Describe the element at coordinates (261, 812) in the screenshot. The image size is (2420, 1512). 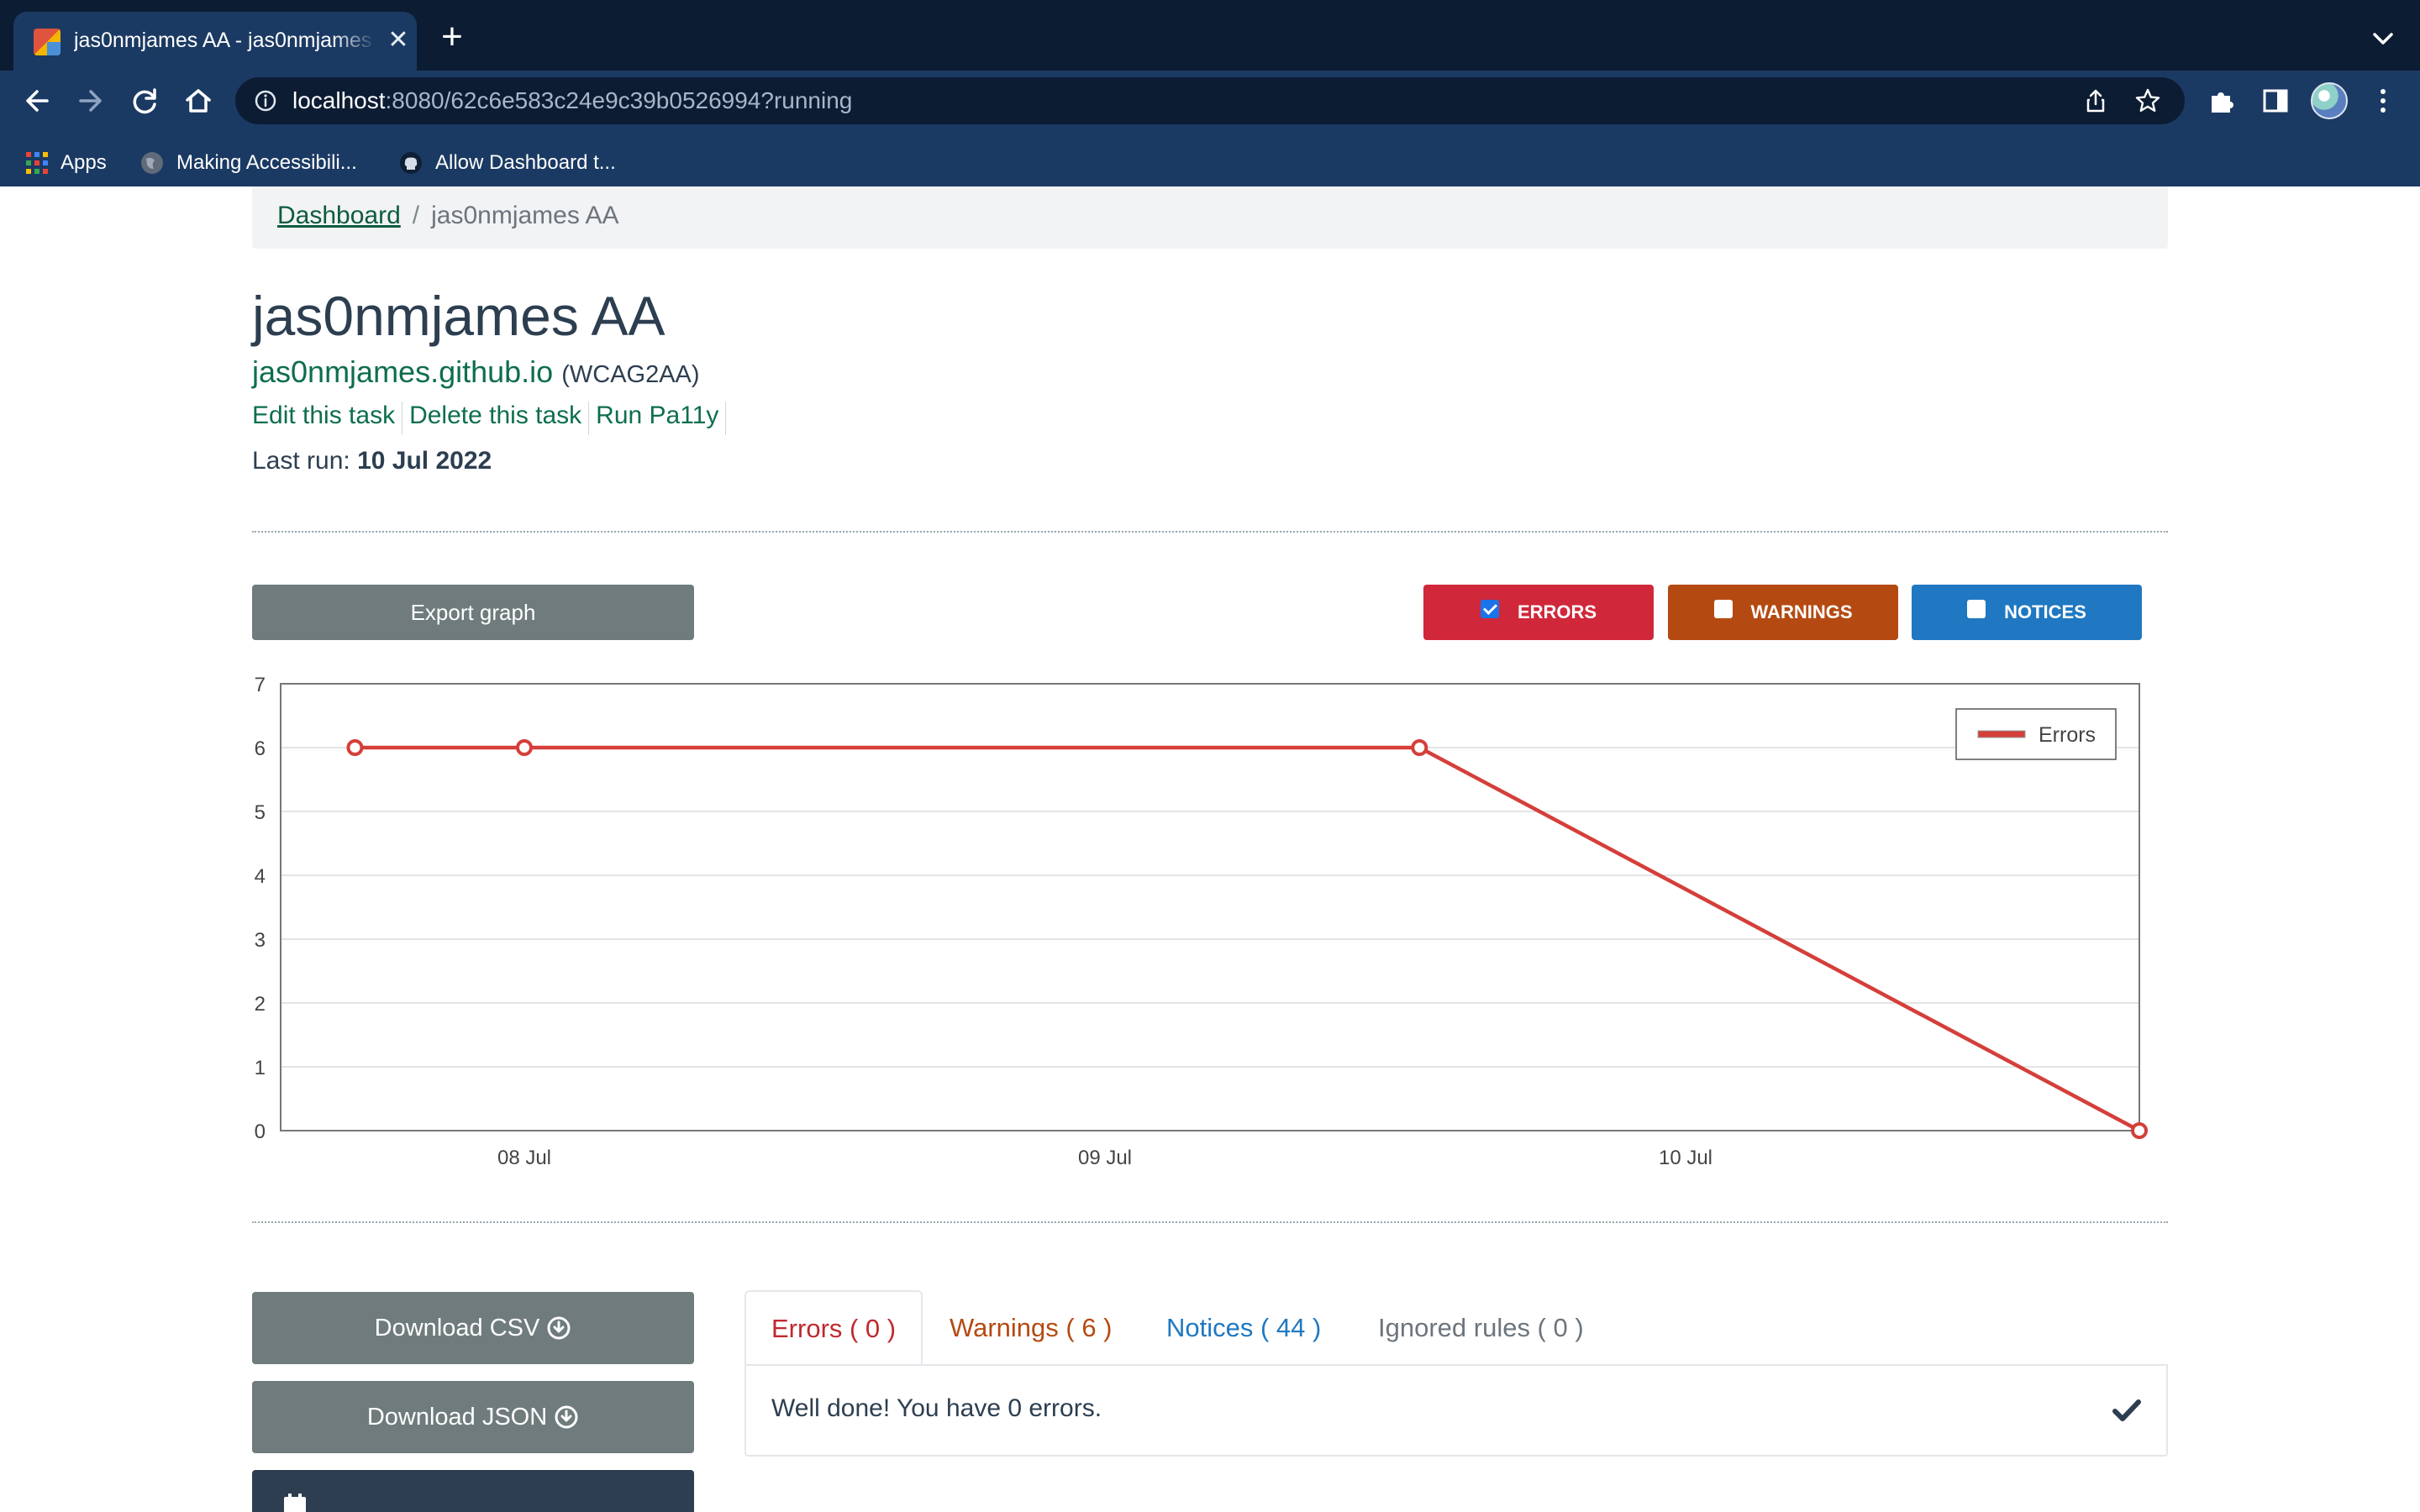
I see `y-tick-label: 5` at that location.